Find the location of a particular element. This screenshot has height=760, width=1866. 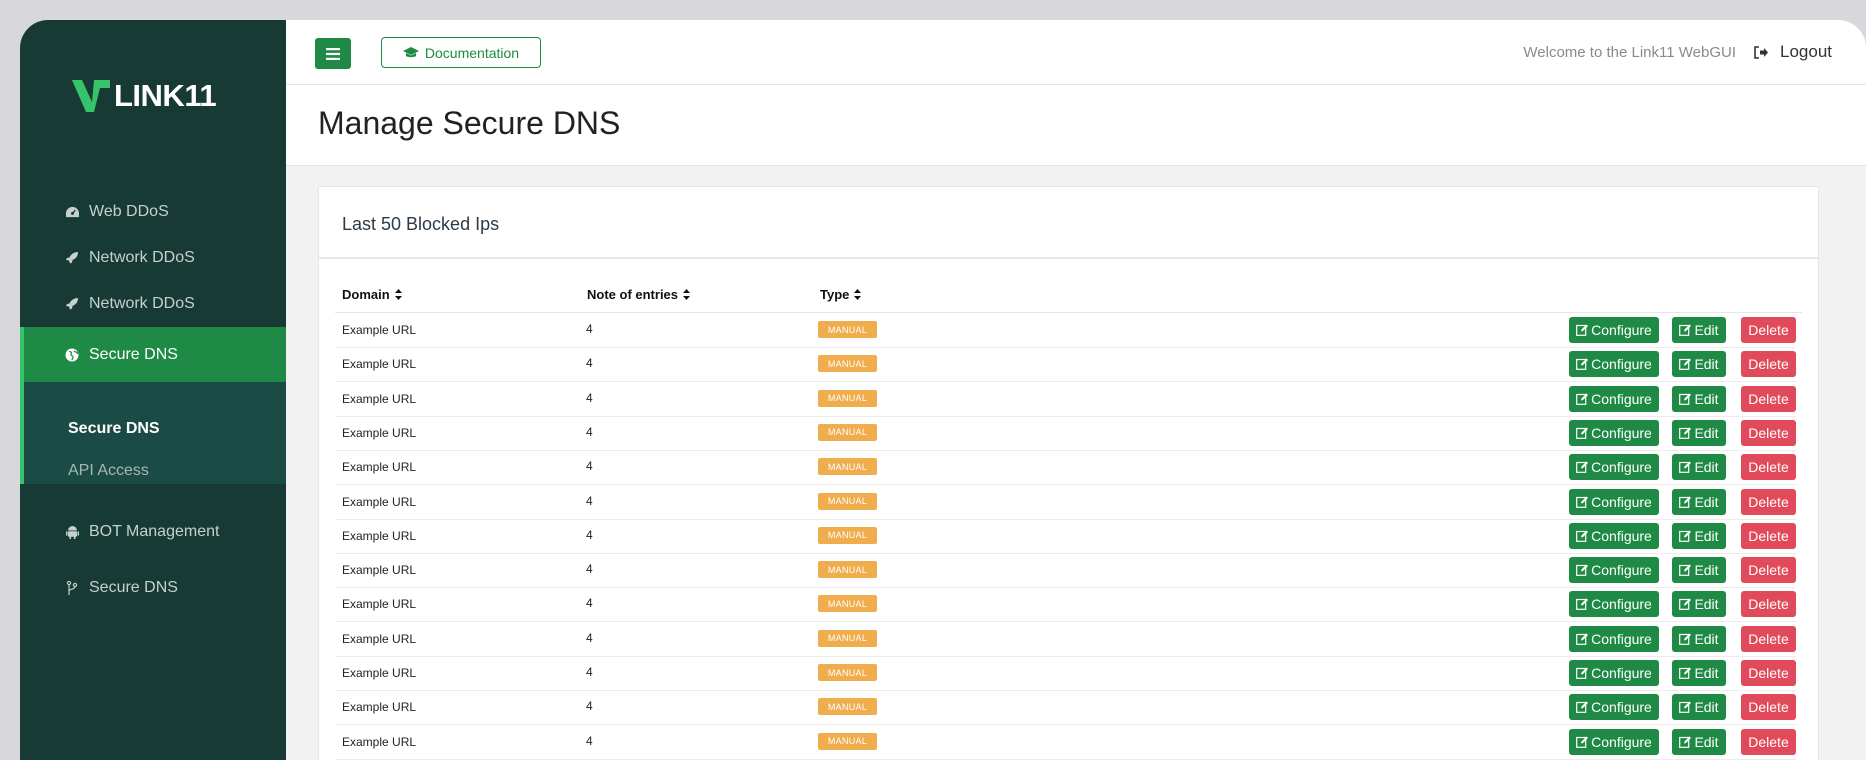

sidebar-item-bot-management: BOT Management is located at coordinates (153, 532).